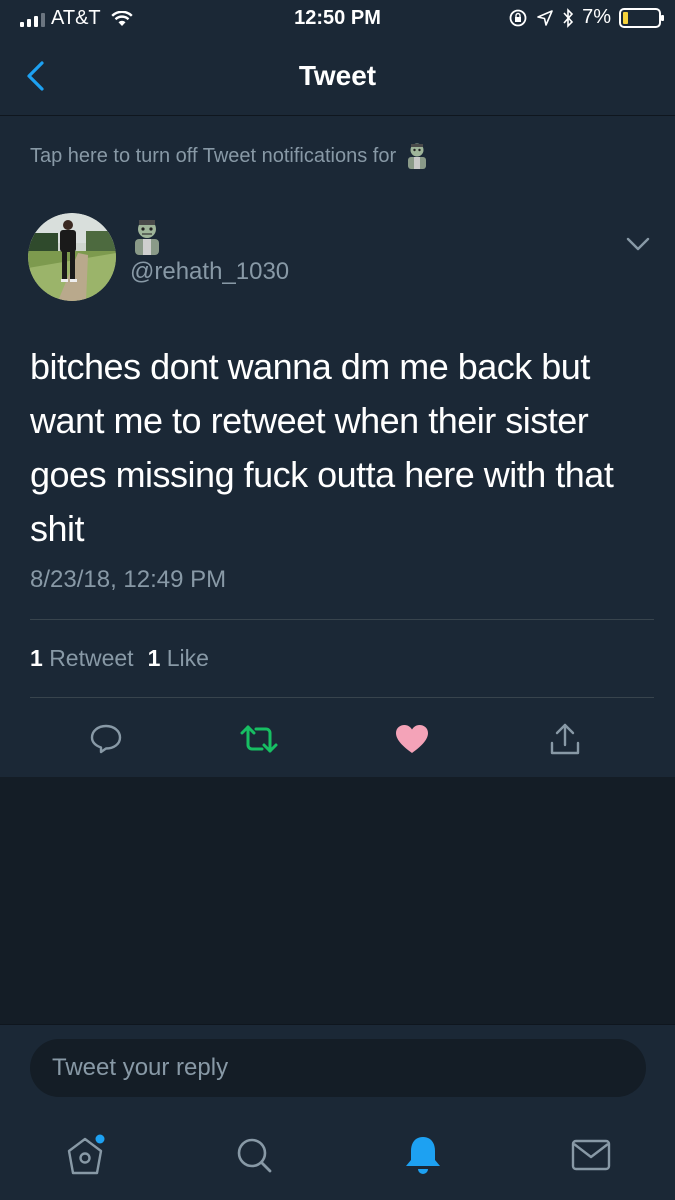  I want to click on retweet-count: 1, so click(36, 658).